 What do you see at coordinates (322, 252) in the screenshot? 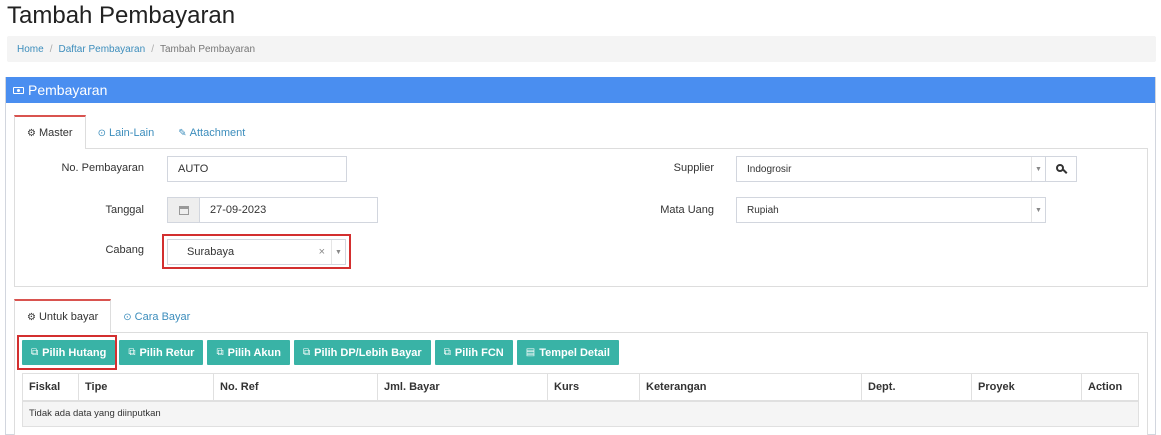
I see `clear-icon: ×` at bounding box center [322, 252].